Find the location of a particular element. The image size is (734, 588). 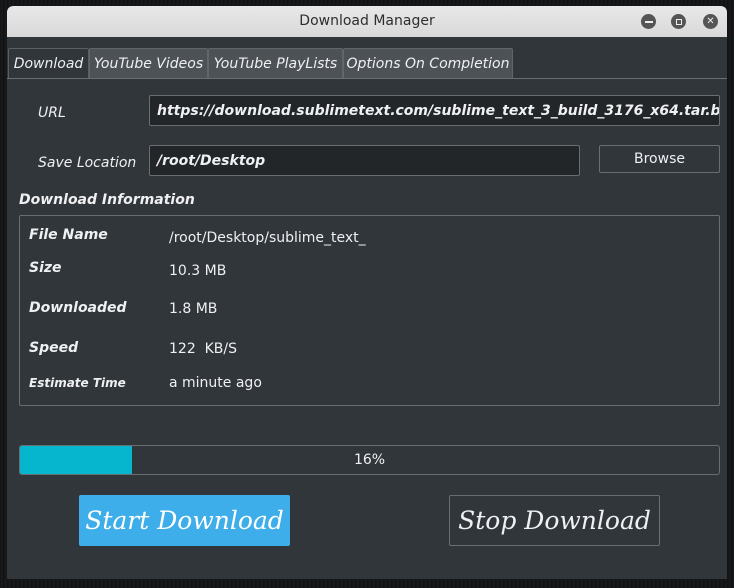

title-bar: Download Manager ✕ is located at coordinates (367, 21).